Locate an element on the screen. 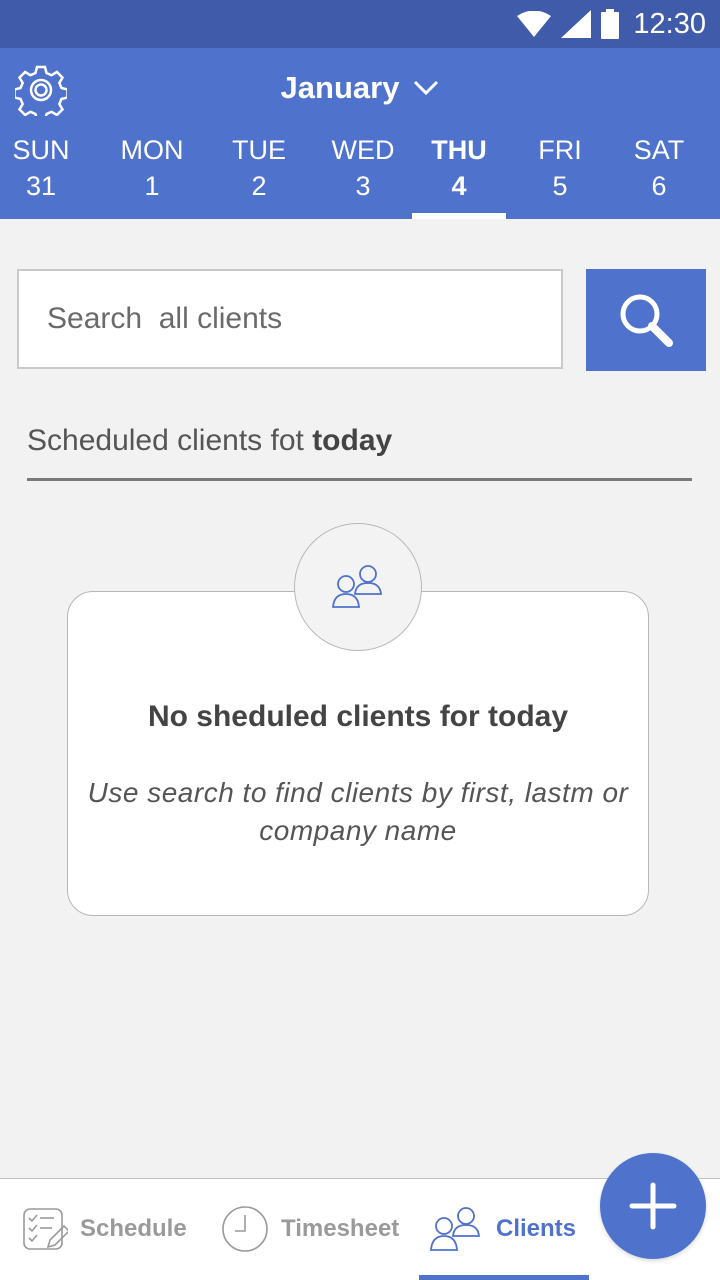 The width and height of the screenshot is (720, 1280). nav-label-schedule: Schedule is located at coordinates (133, 1228).